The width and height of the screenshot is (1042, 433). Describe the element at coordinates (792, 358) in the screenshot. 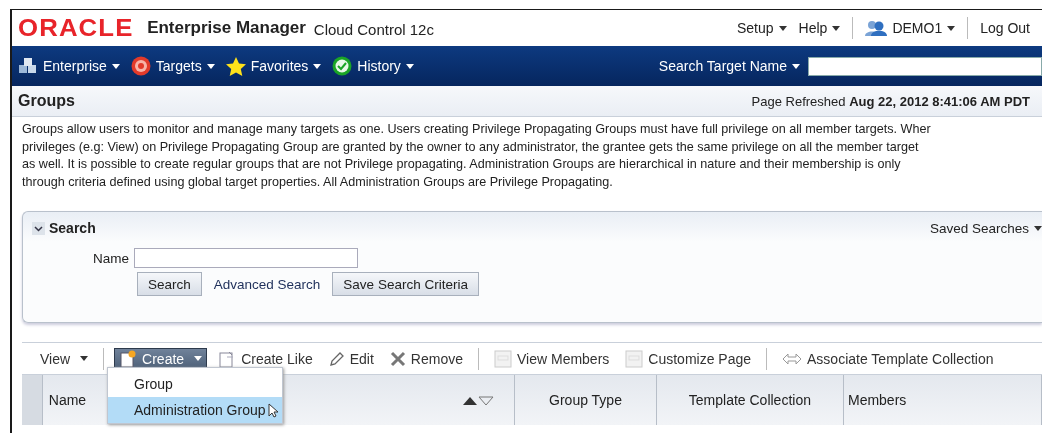

I see `double-arrow-icon` at that location.